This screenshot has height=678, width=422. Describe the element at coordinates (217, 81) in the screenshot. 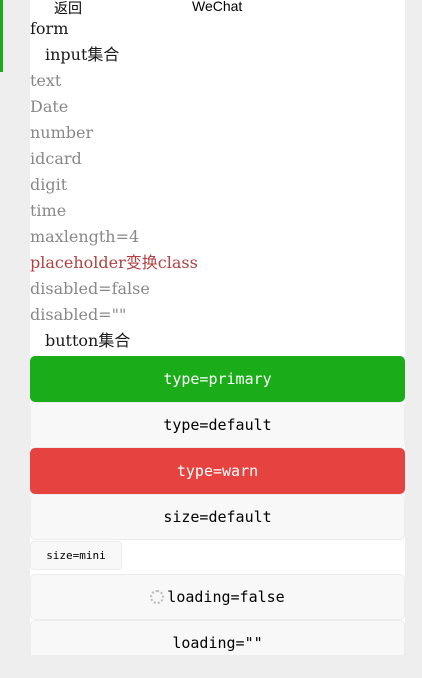

I see `input-text: text` at that location.